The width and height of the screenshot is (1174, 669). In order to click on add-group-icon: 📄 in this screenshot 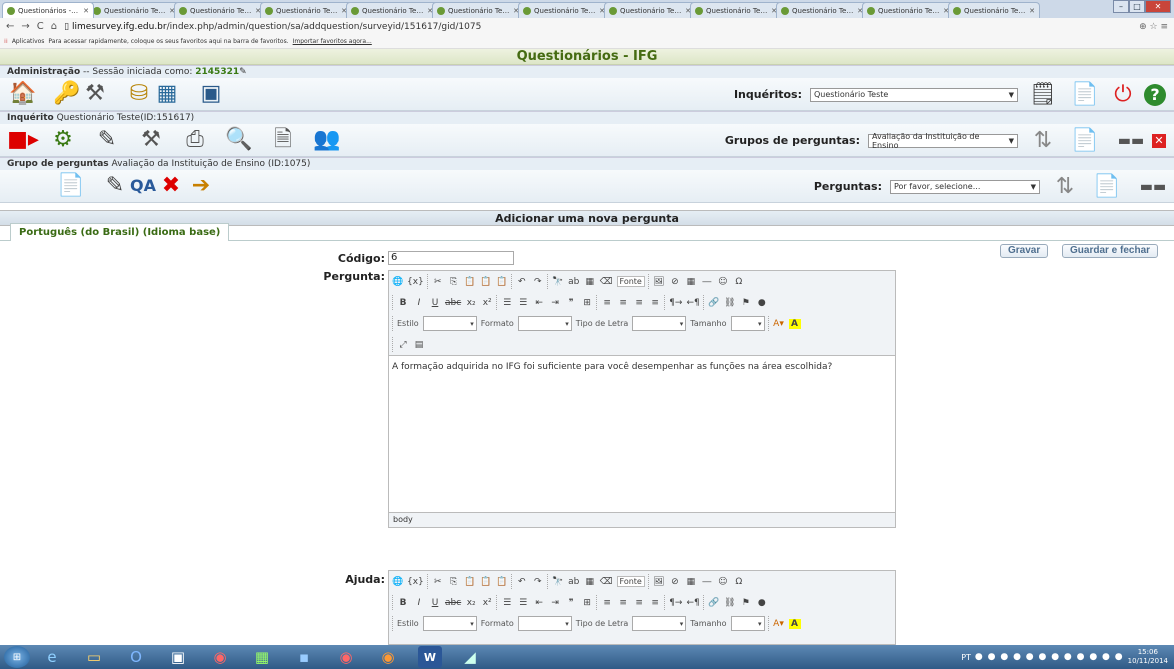, I will do `click(1084, 141)`.